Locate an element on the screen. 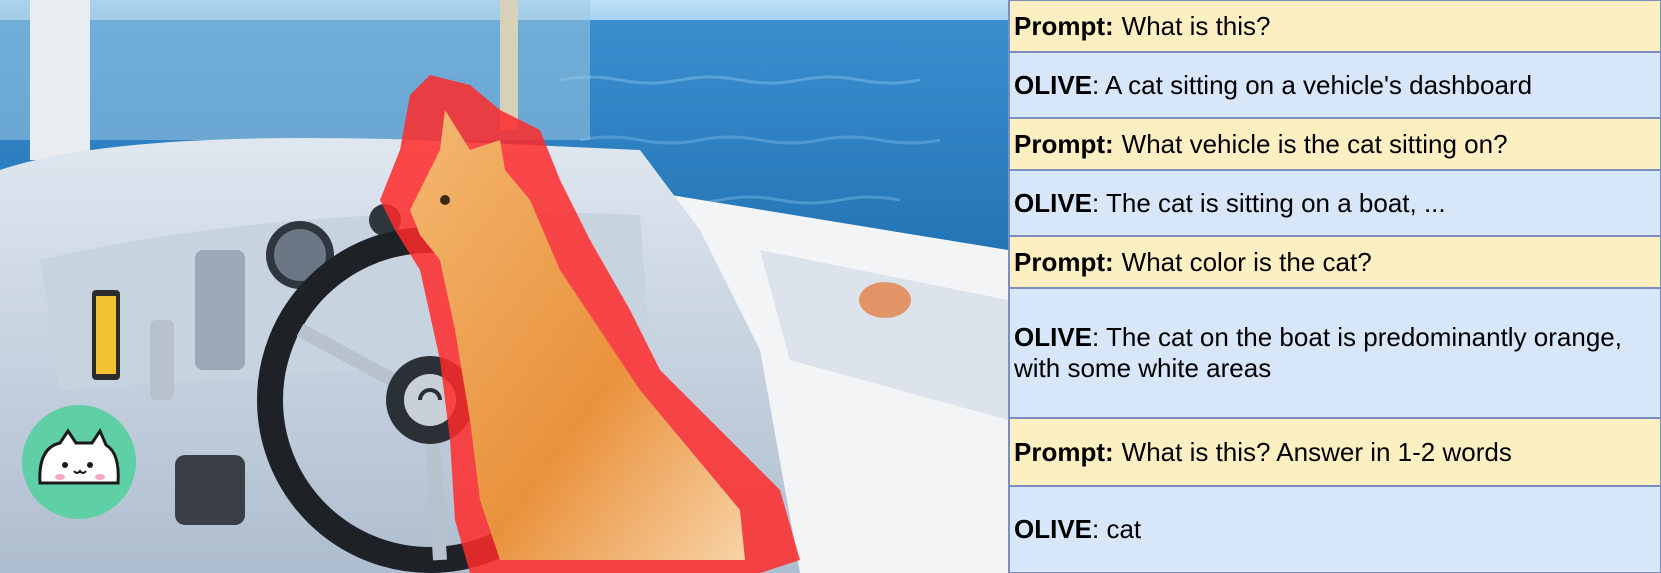  answer-text: : A cat sitting on a vehicle's dashboard is located at coordinates (1312, 84).